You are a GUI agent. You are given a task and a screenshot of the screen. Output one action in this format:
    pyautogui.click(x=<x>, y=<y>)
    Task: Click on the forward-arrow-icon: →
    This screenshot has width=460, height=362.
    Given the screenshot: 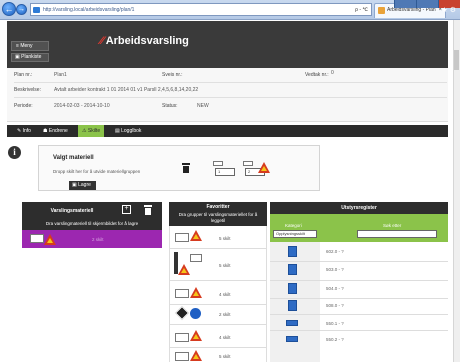 What is the action you would take?
    pyautogui.click(x=21, y=9)
    